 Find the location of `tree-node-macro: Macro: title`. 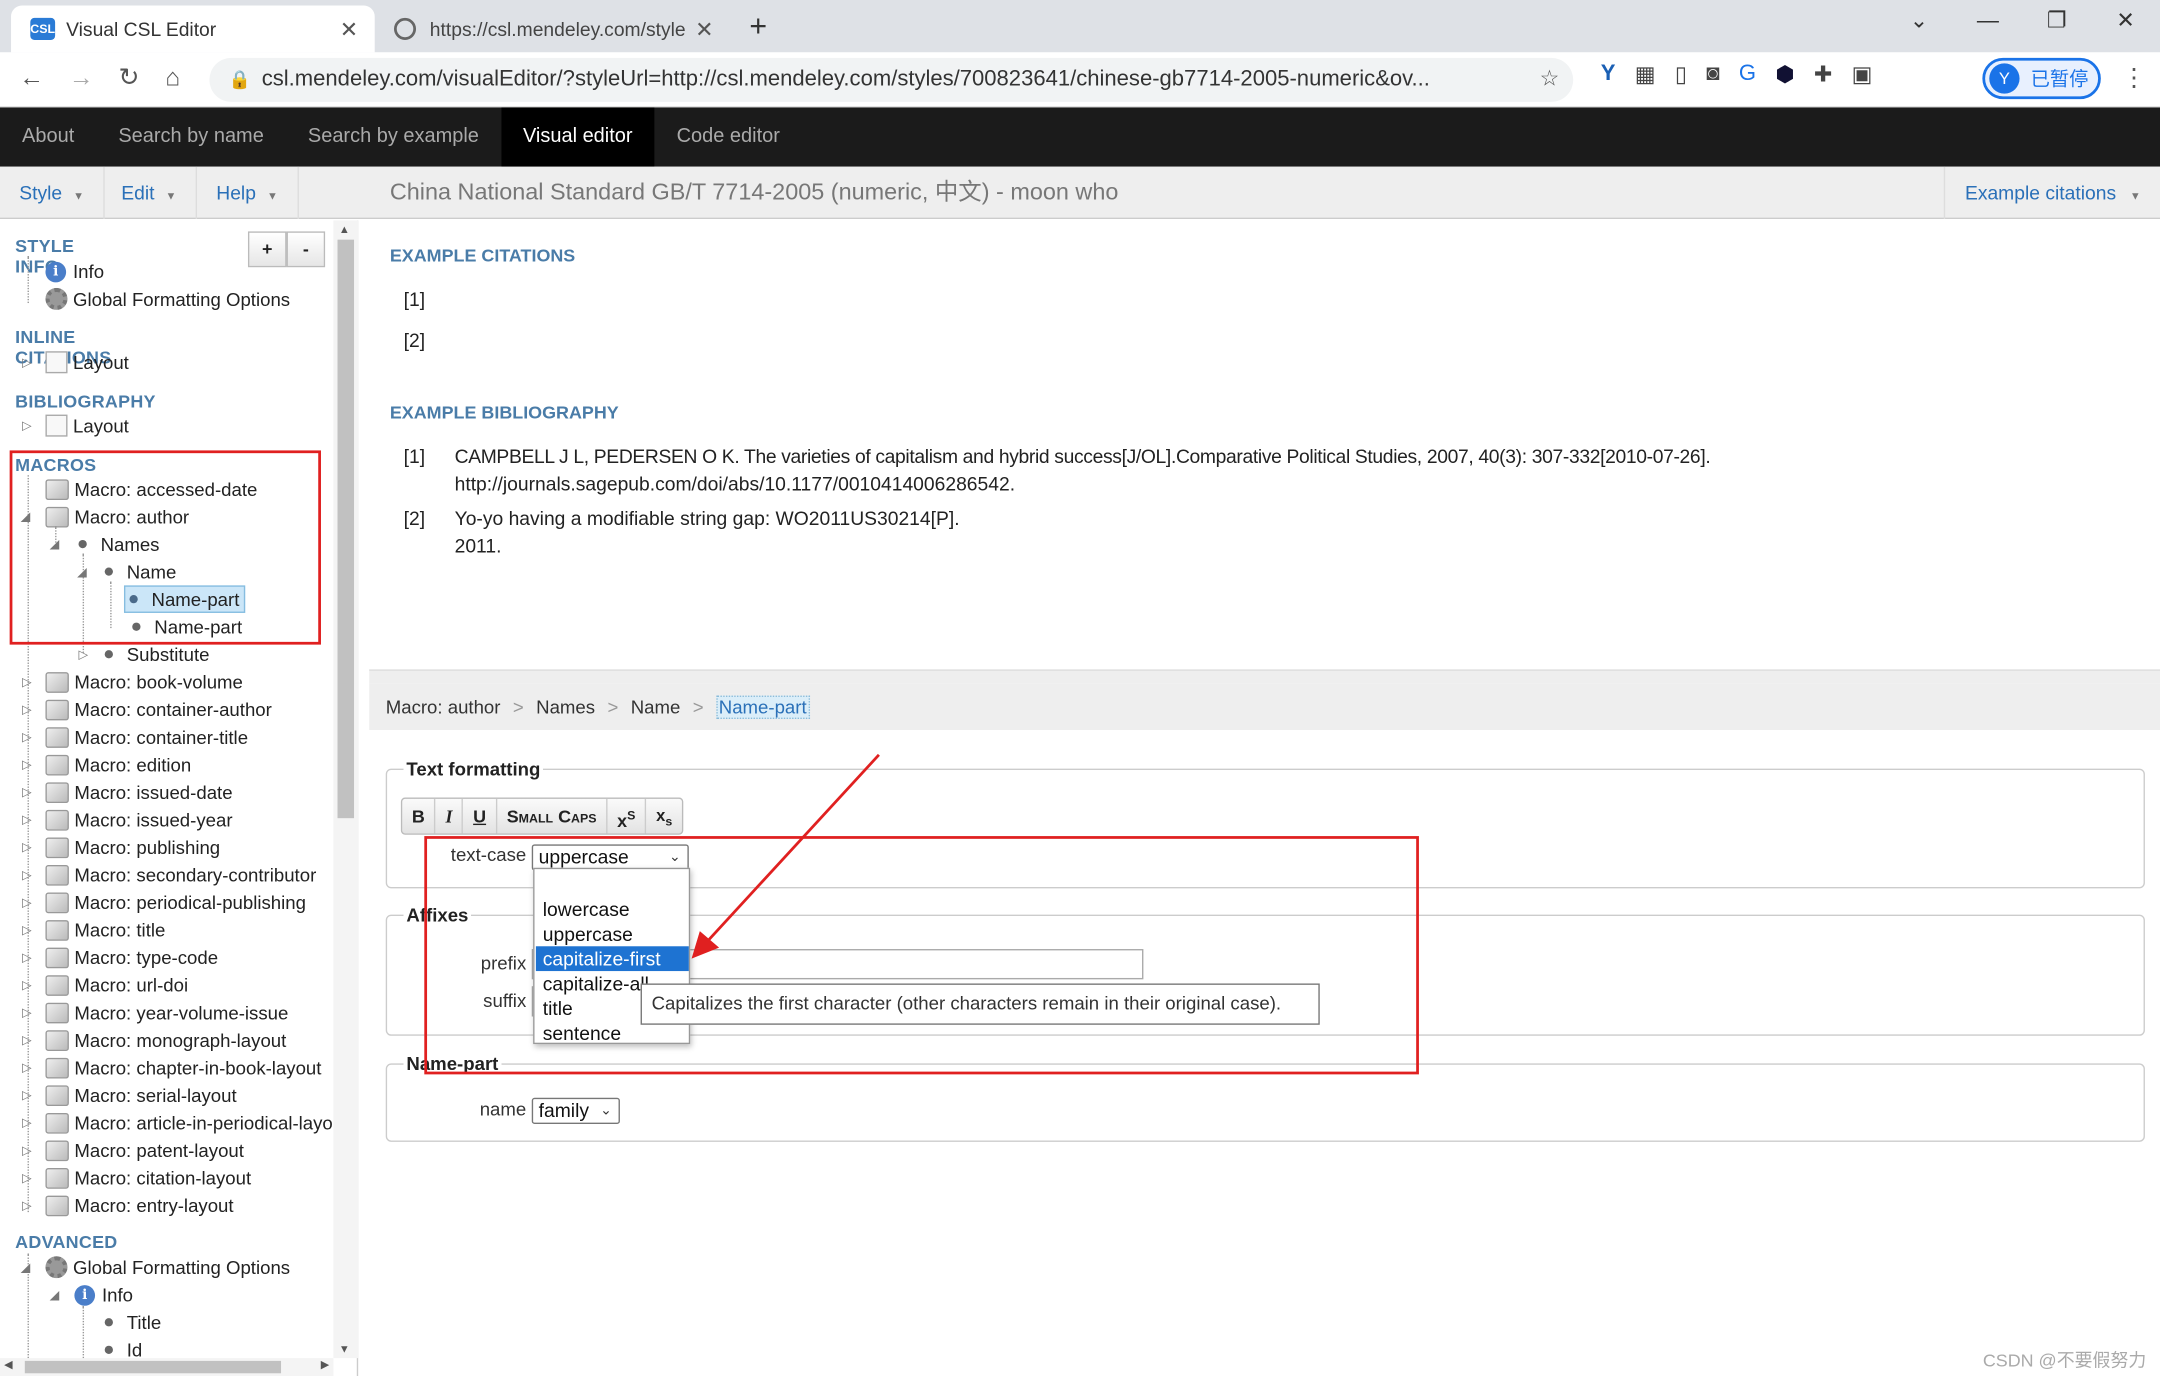

tree-node-macro: Macro: title is located at coordinates (105, 930).